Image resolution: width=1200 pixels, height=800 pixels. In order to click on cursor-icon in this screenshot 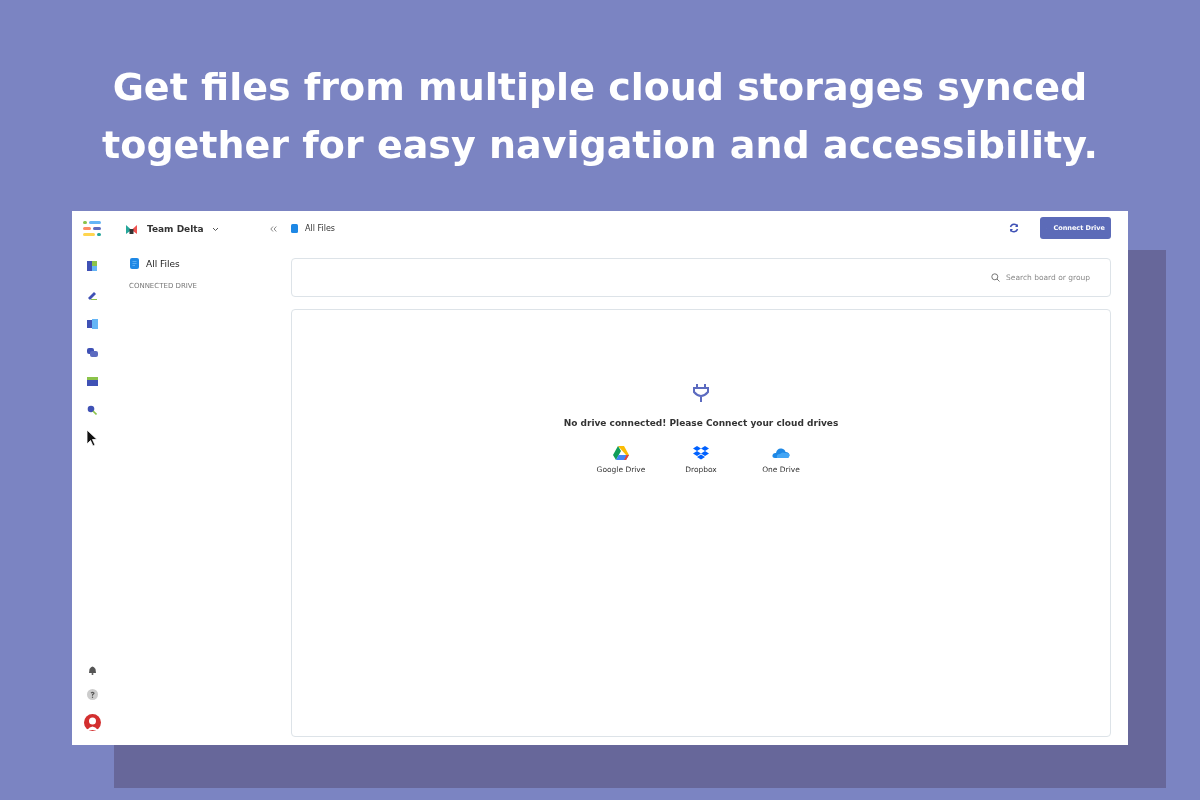, I will do `click(92, 438)`.